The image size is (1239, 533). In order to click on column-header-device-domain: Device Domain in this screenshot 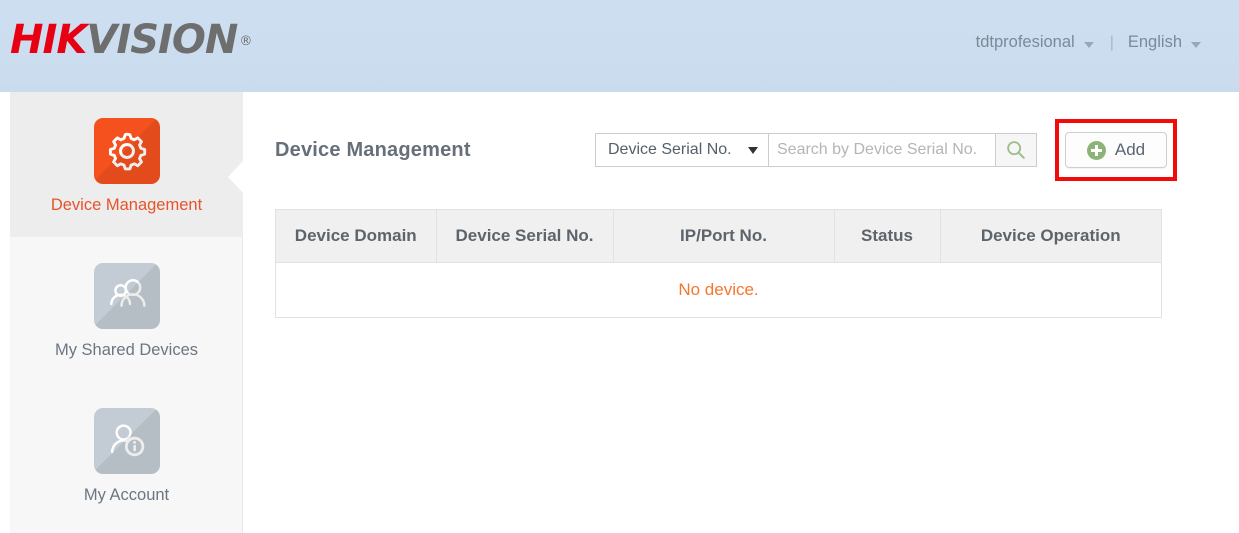, I will do `click(356, 236)`.